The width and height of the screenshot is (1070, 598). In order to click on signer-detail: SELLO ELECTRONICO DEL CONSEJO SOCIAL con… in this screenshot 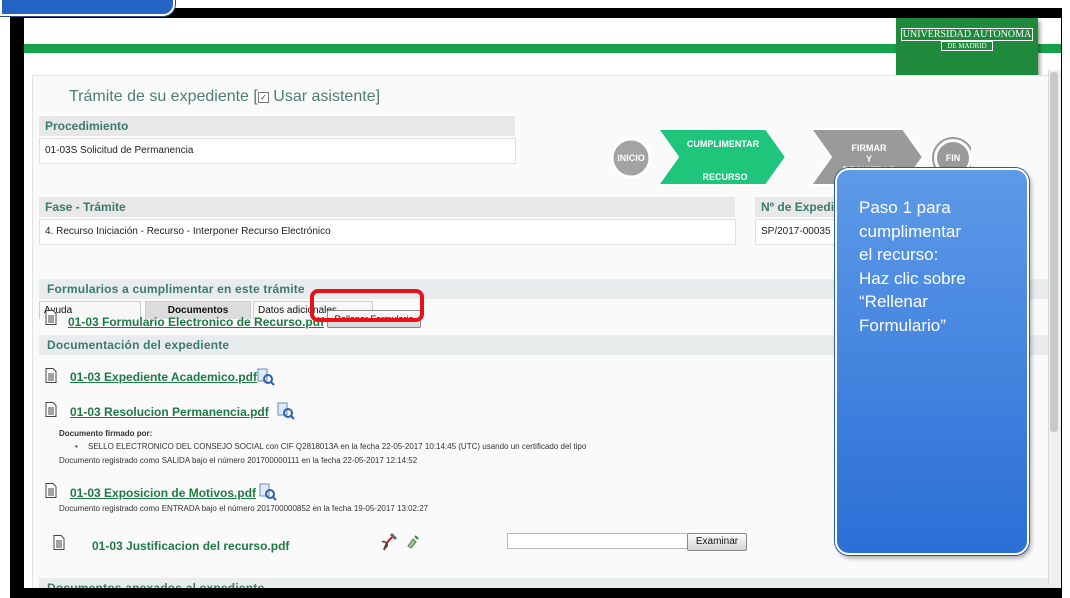, I will do `click(337, 446)`.